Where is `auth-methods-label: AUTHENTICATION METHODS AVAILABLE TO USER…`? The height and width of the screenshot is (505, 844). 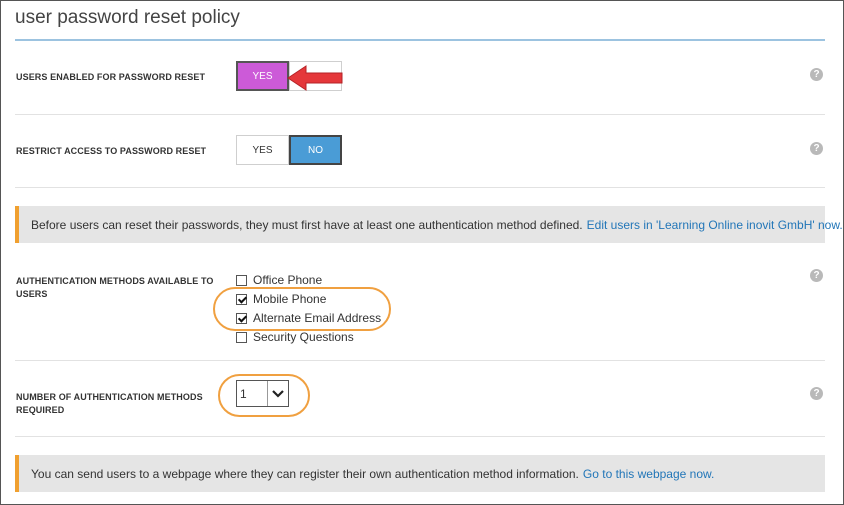
auth-methods-label: AUTHENTICATION METHODS AVAILABLE TO USER… is located at coordinates (115, 287).